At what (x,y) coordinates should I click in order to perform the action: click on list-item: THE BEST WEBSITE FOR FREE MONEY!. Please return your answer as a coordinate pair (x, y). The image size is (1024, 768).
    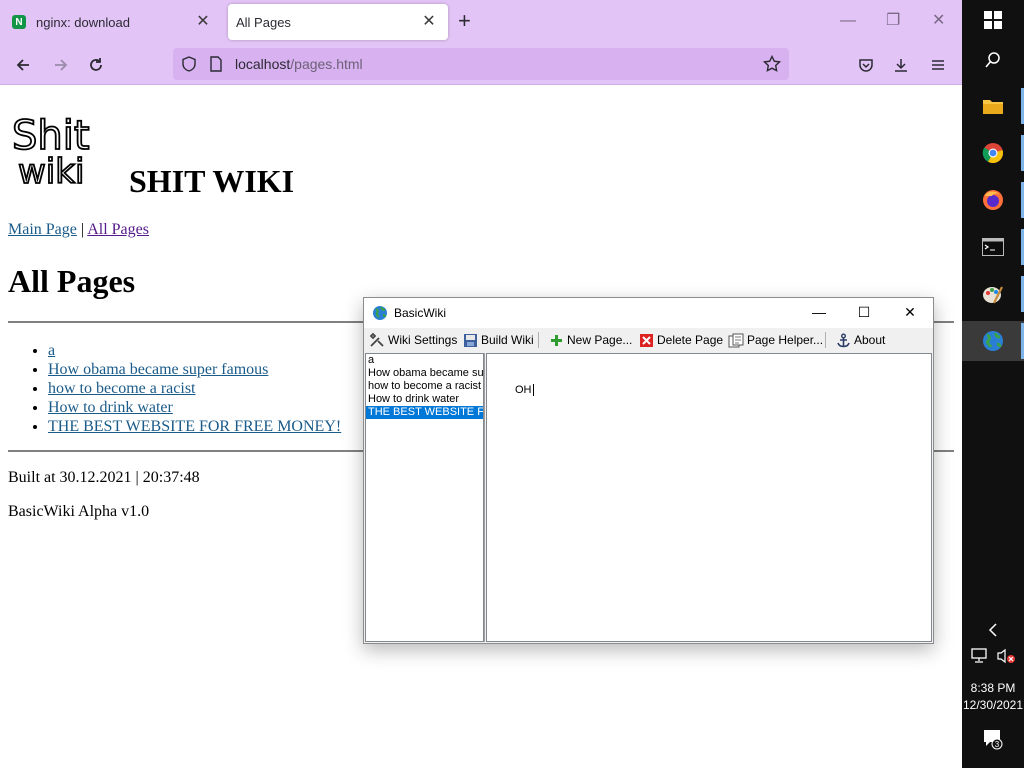
    Looking at the image, I should click on (194, 426).